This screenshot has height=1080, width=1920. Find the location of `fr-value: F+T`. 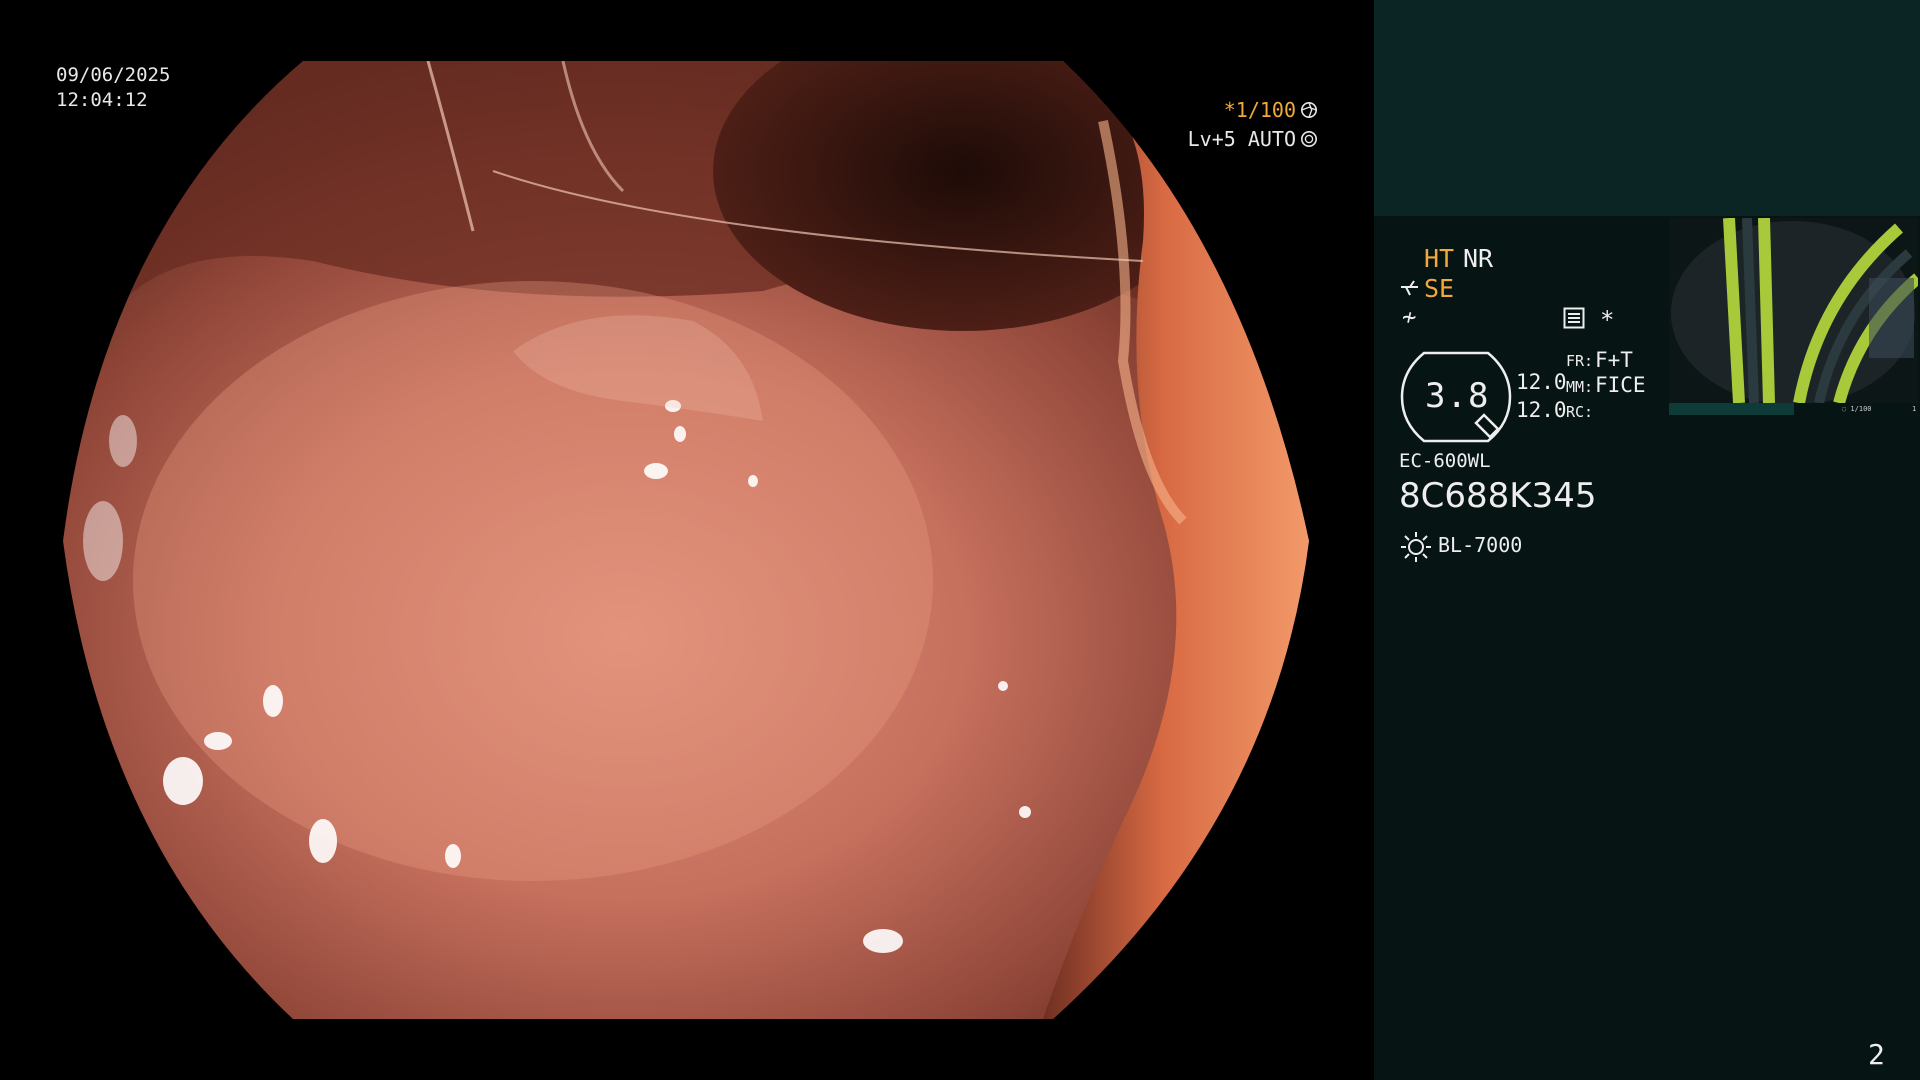

fr-value: F+T is located at coordinates (1614, 360).